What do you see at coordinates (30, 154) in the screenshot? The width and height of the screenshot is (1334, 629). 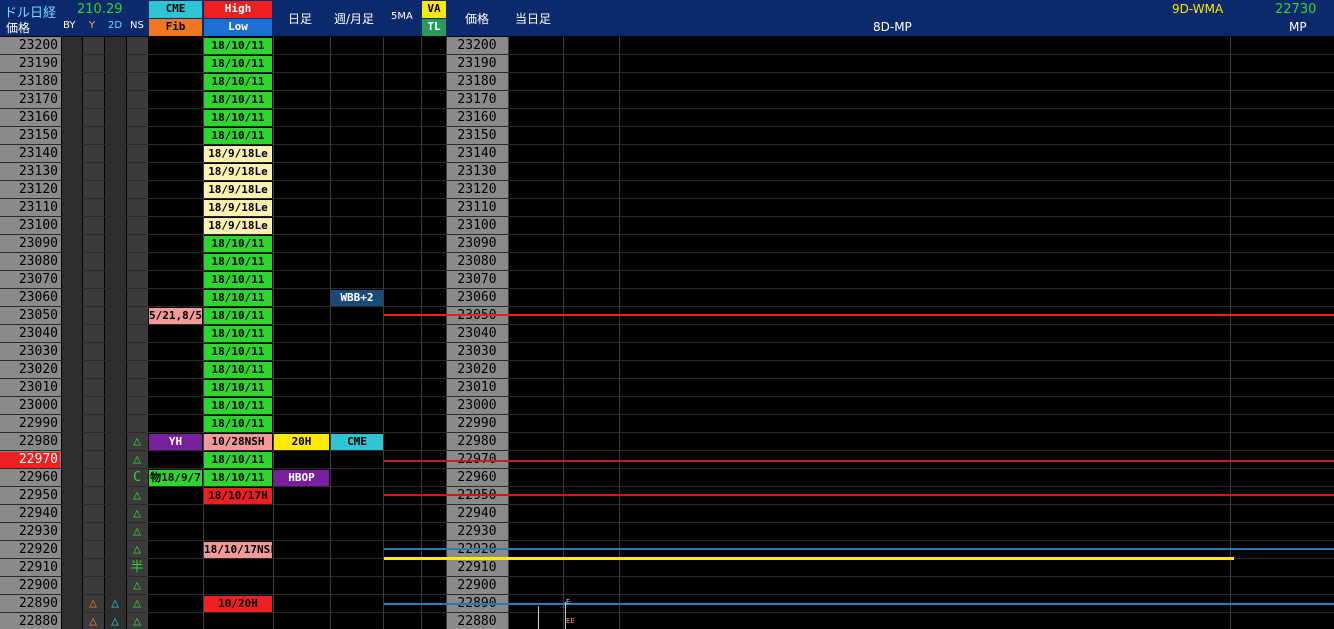 I see `price-cell: 23140` at bounding box center [30, 154].